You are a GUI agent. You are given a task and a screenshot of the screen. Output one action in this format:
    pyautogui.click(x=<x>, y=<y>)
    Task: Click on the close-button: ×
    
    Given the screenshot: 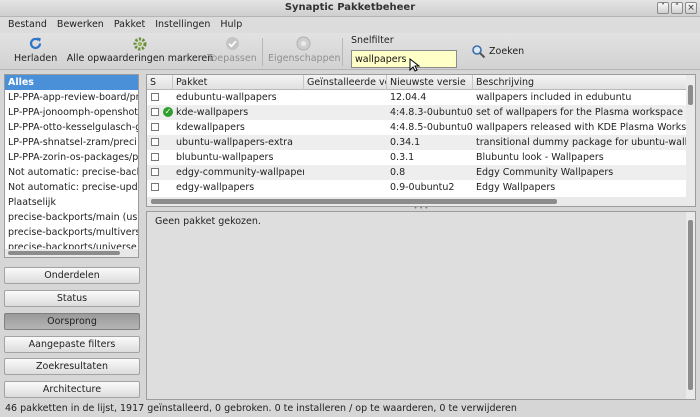 What is the action you would take?
    pyautogui.click(x=691, y=8)
    